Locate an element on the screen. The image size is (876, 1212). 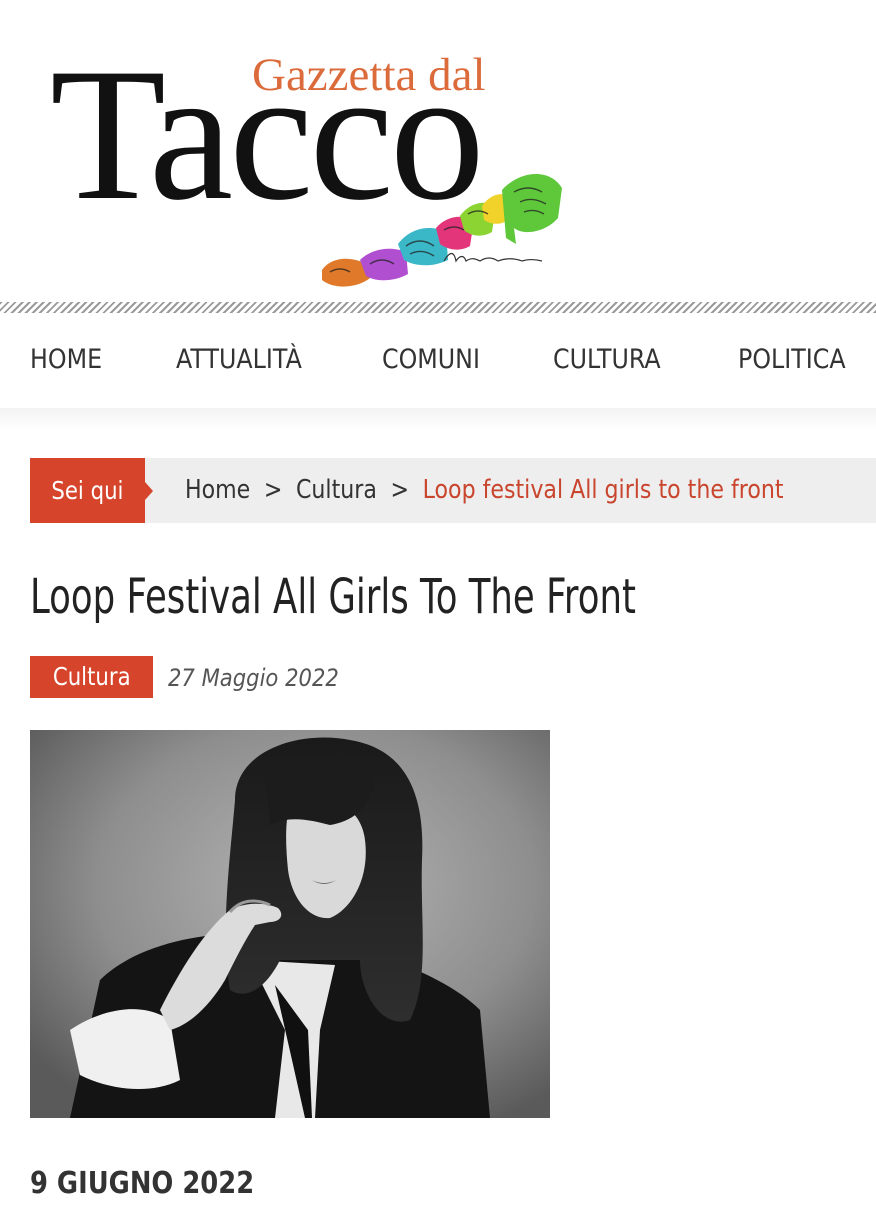
nav-item-comuni: COMUNI is located at coordinates (431, 360).